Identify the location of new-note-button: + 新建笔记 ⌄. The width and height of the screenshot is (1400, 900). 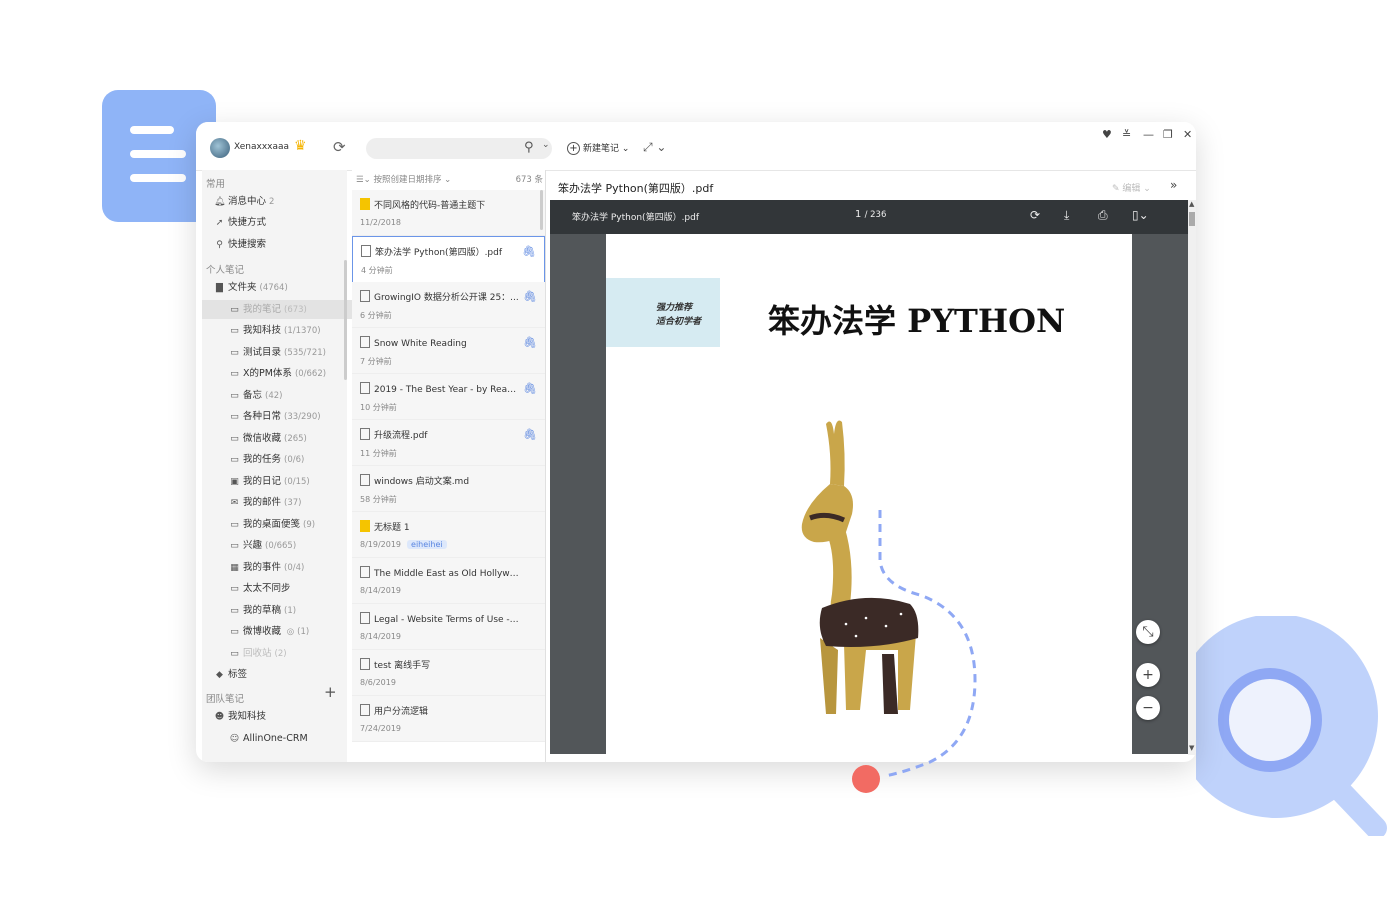
(598, 148).